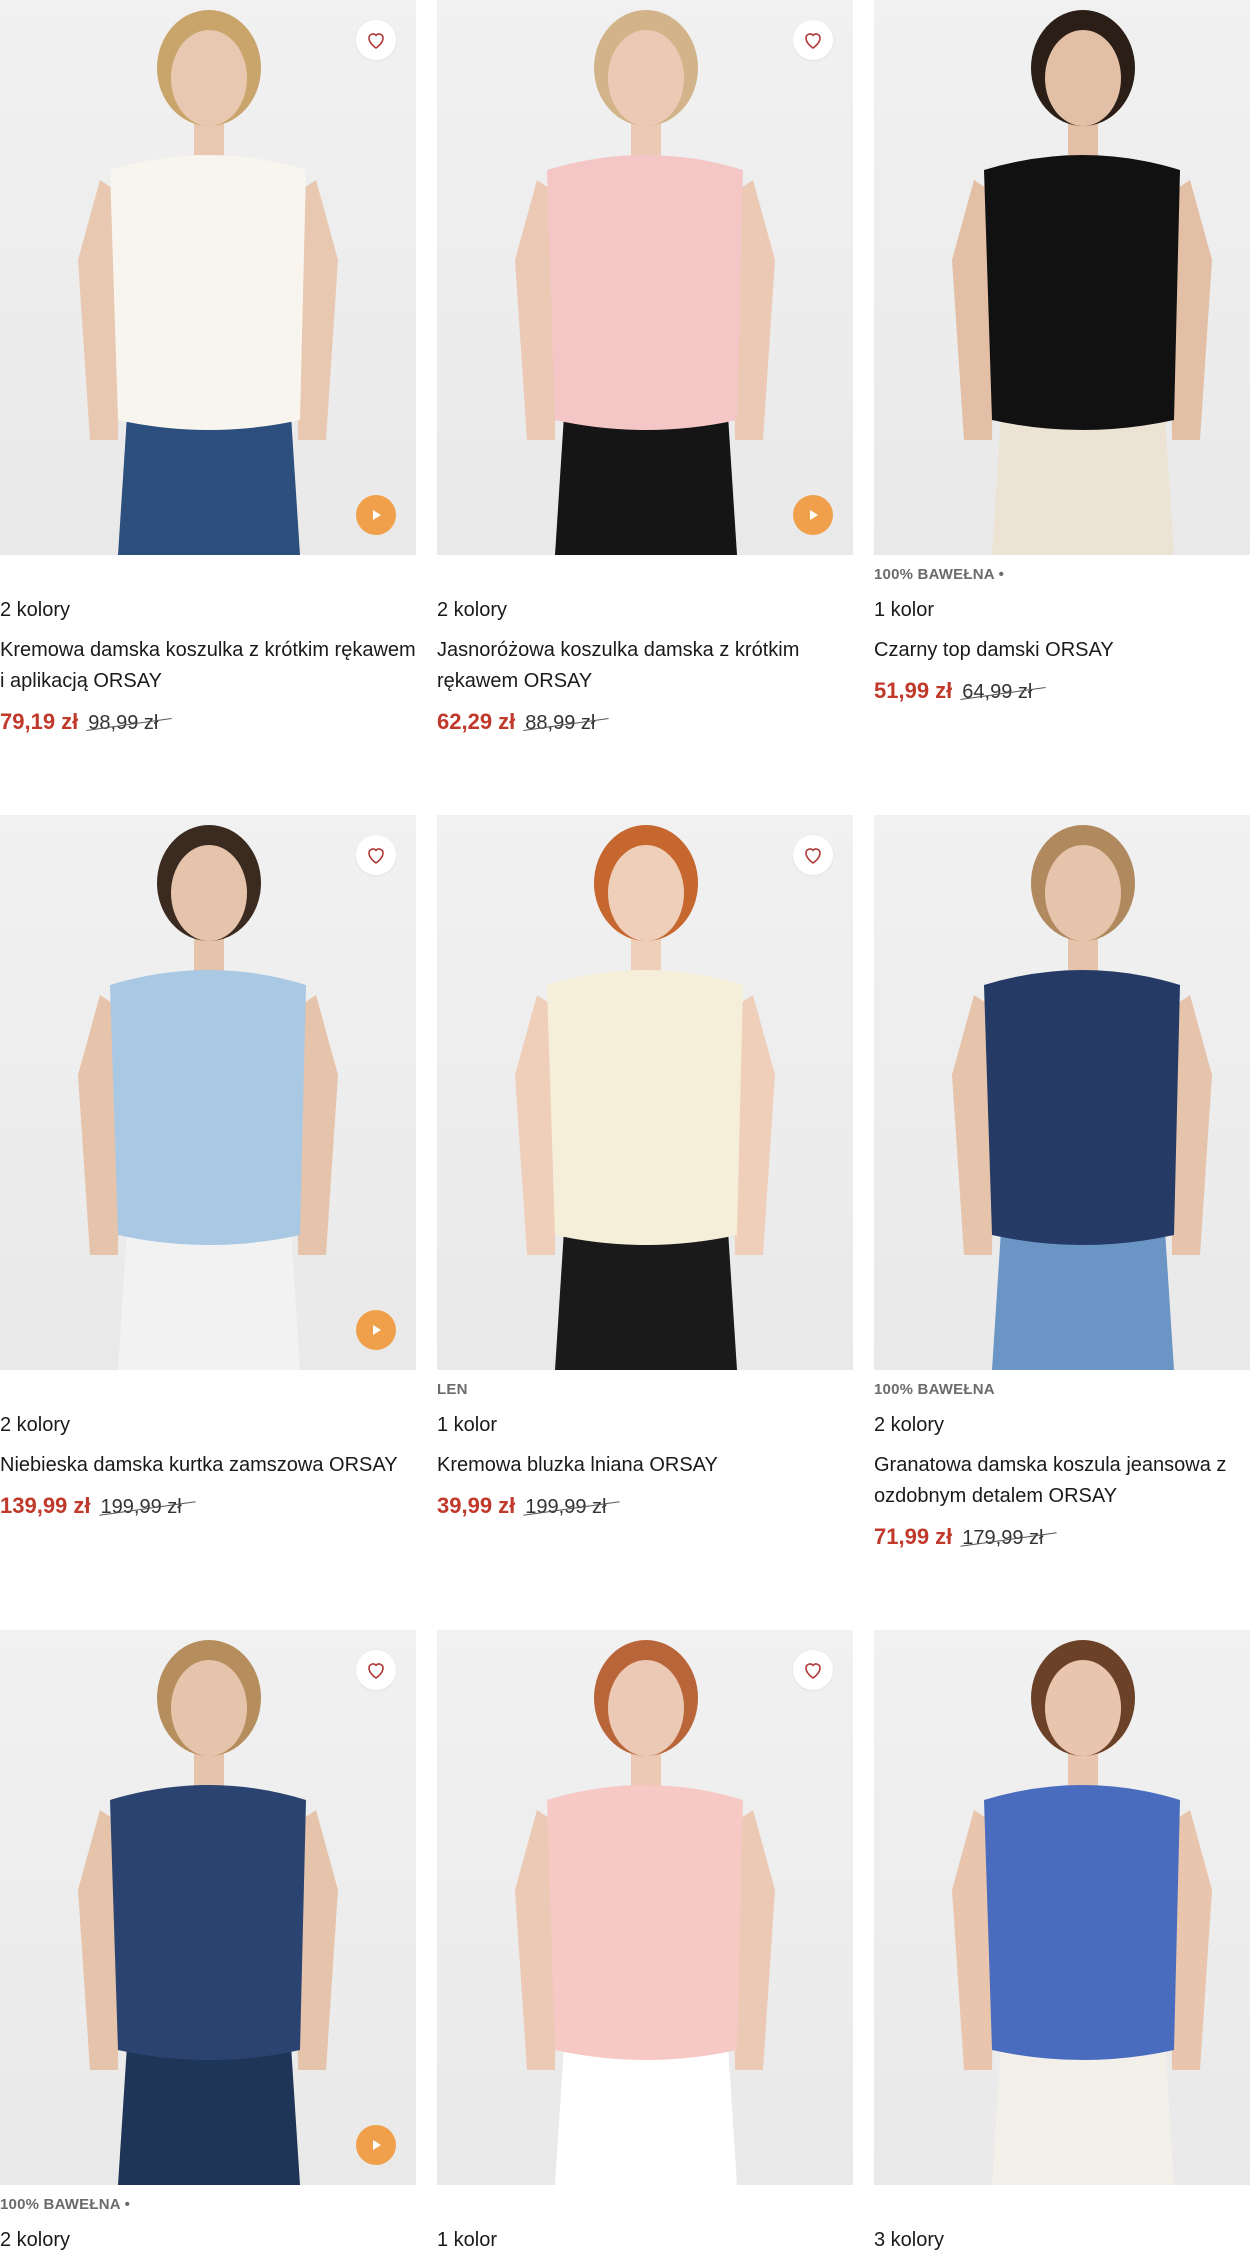 Image resolution: width=1250 pixels, height=2257 pixels. What do you see at coordinates (1062, 1537) in the screenshot?
I see `price-row: 71,99 zł 179,99 zł` at bounding box center [1062, 1537].